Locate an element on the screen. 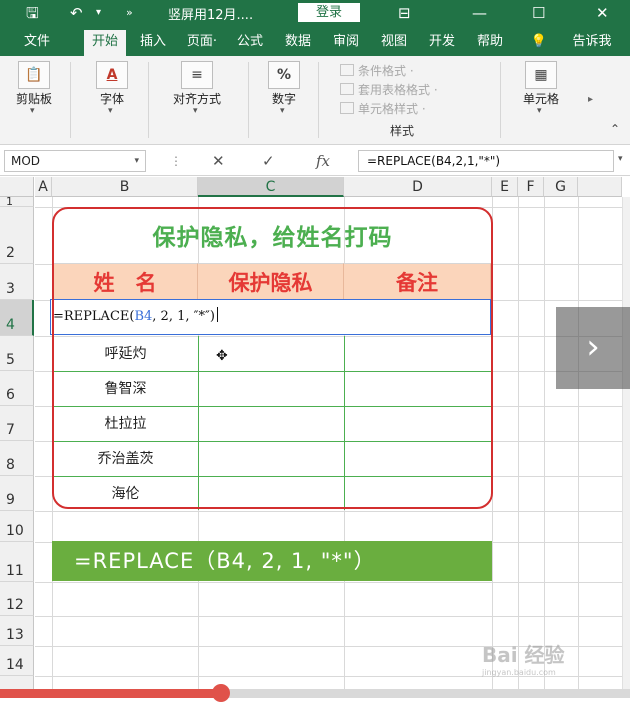  styles-group-label: 样式 is located at coordinates (402, 131).